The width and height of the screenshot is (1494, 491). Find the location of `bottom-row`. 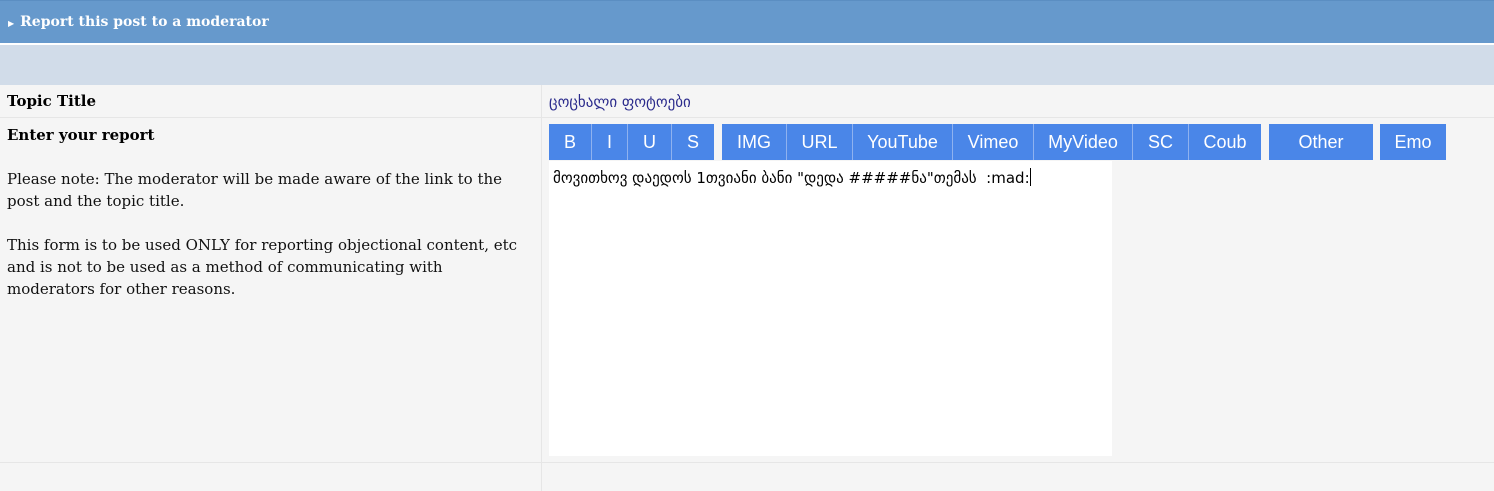

bottom-row is located at coordinates (747, 477).